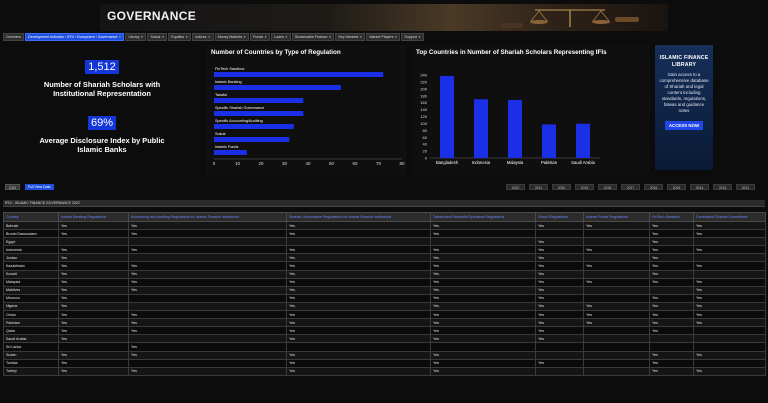 Image resolution: width=768 pixels, height=403 pixels. I want to click on nav-item: Support ▼, so click(412, 37).